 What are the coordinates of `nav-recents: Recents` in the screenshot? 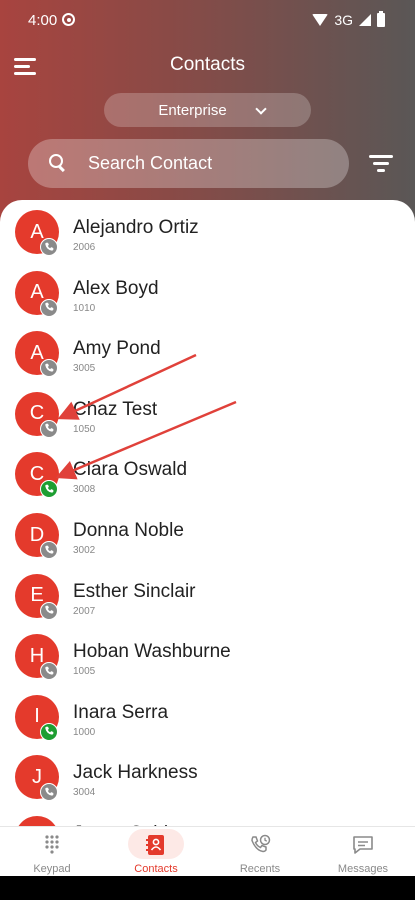 It's located at (260, 852).